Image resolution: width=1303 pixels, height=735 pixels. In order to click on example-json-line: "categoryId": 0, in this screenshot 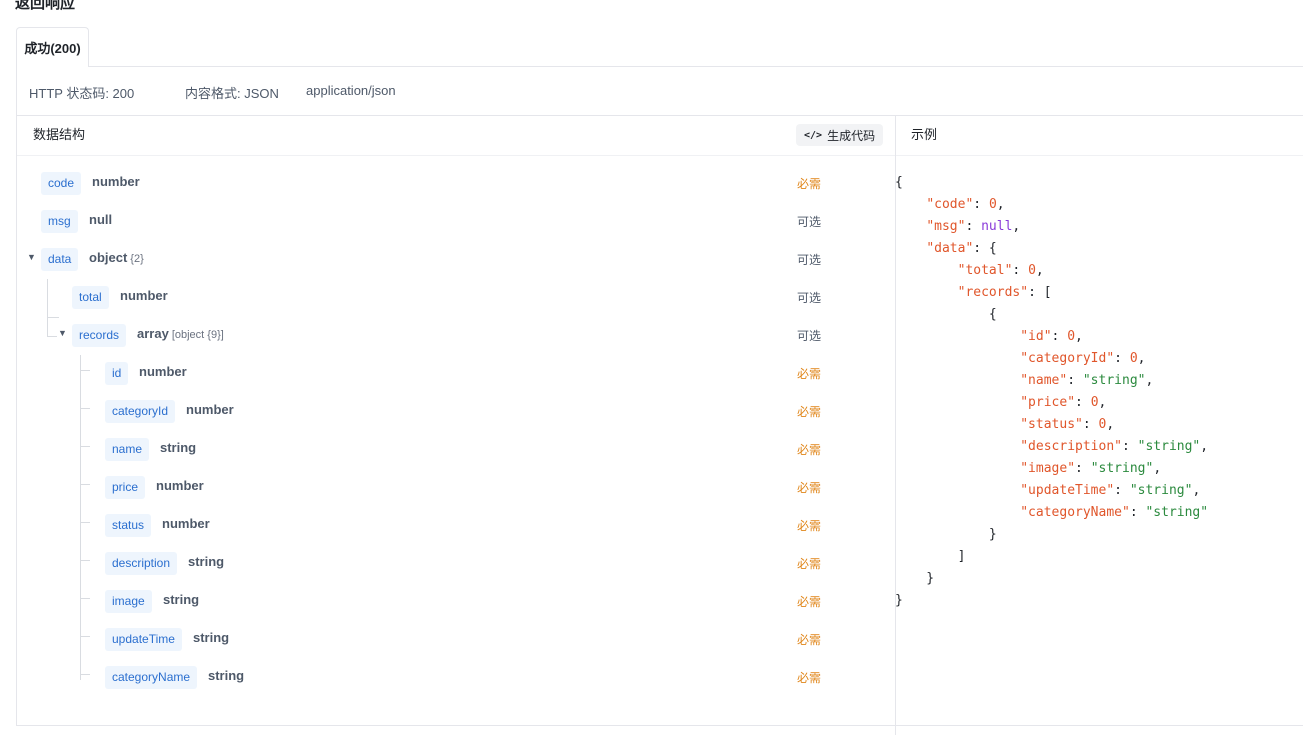, I will do `click(1083, 358)`.